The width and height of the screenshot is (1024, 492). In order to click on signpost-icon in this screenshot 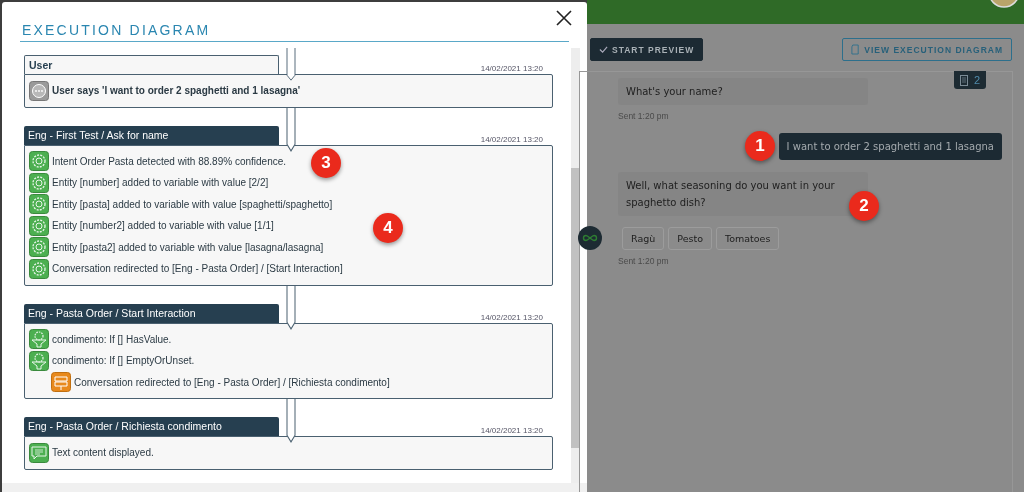, I will do `click(61, 382)`.